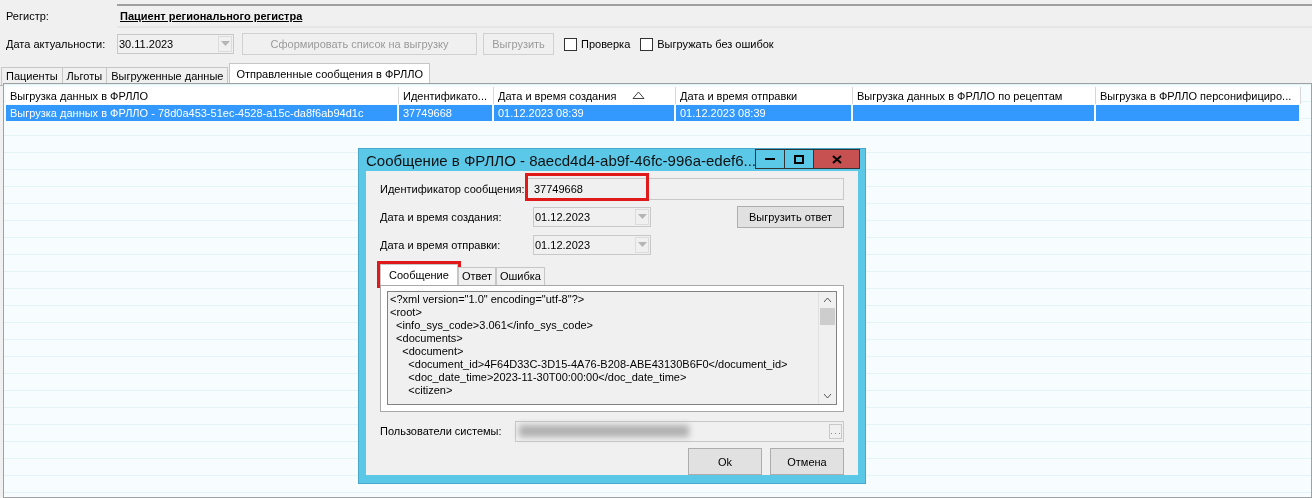  I want to click on code-line: <info_sys_code>3.061</info_sys_code>, so click(495, 325).